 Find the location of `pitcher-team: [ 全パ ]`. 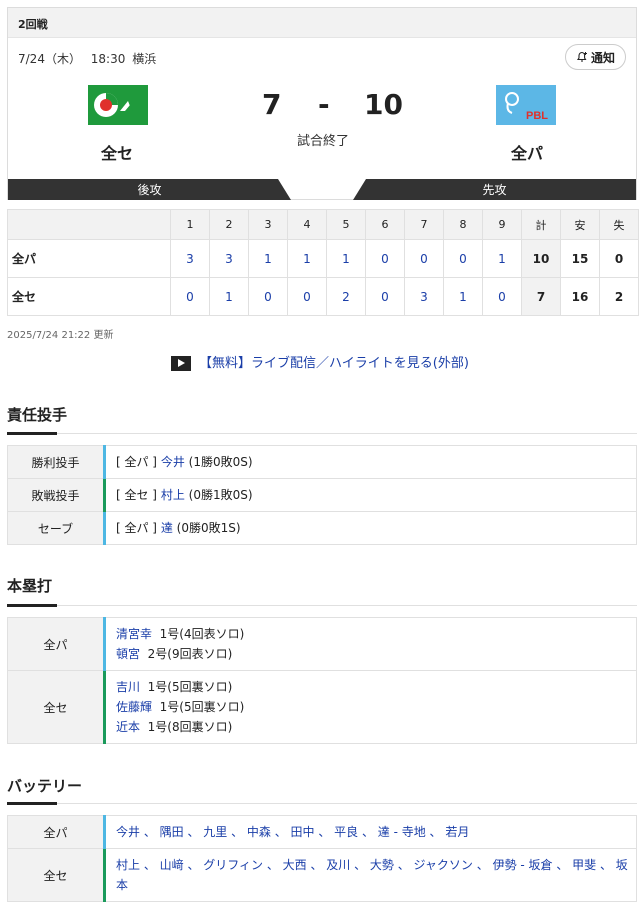

pitcher-team: [ 全パ ] is located at coordinates (136, 528).